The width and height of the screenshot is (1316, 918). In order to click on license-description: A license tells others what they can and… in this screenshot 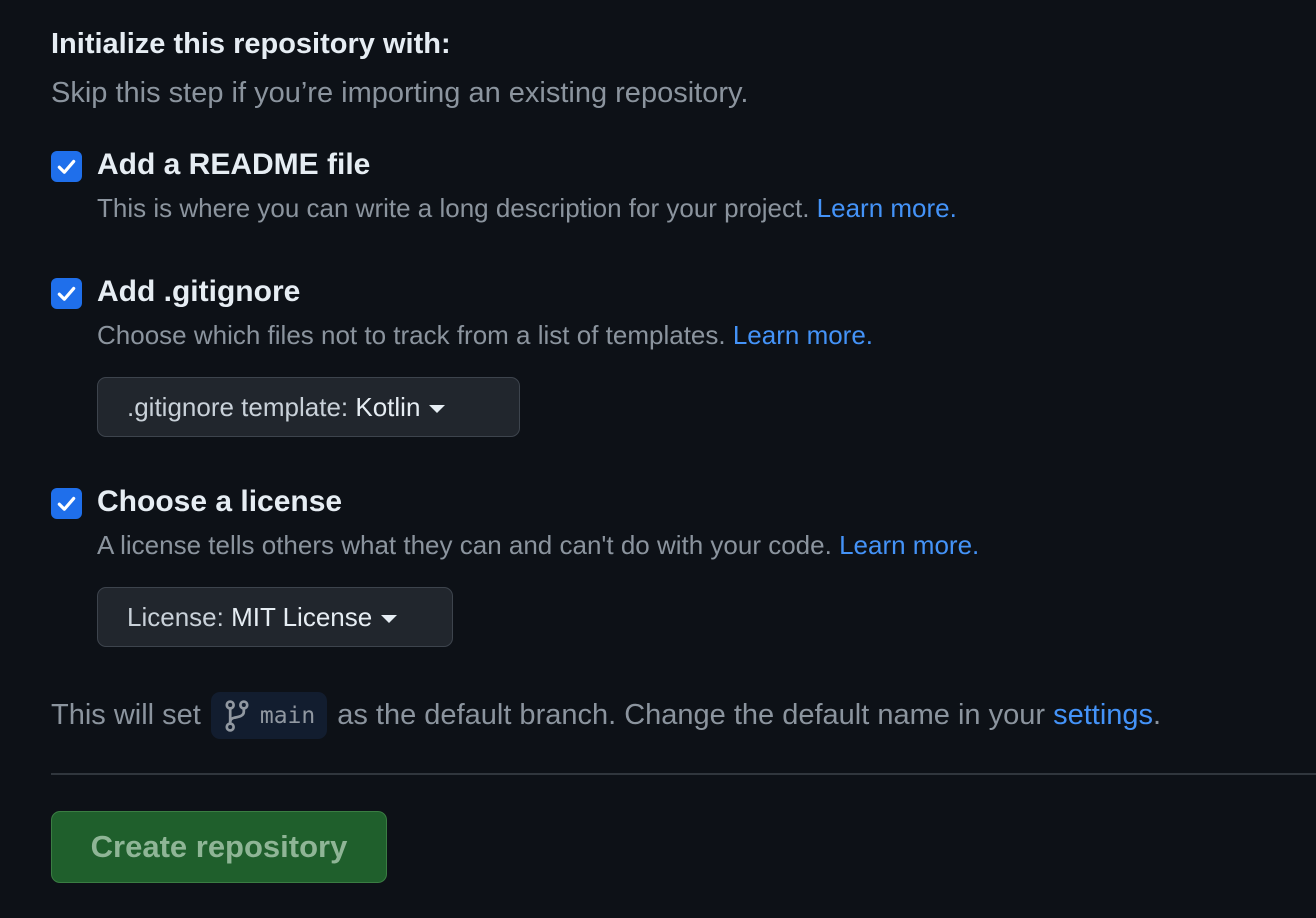, I will do `click(538, 545)`.